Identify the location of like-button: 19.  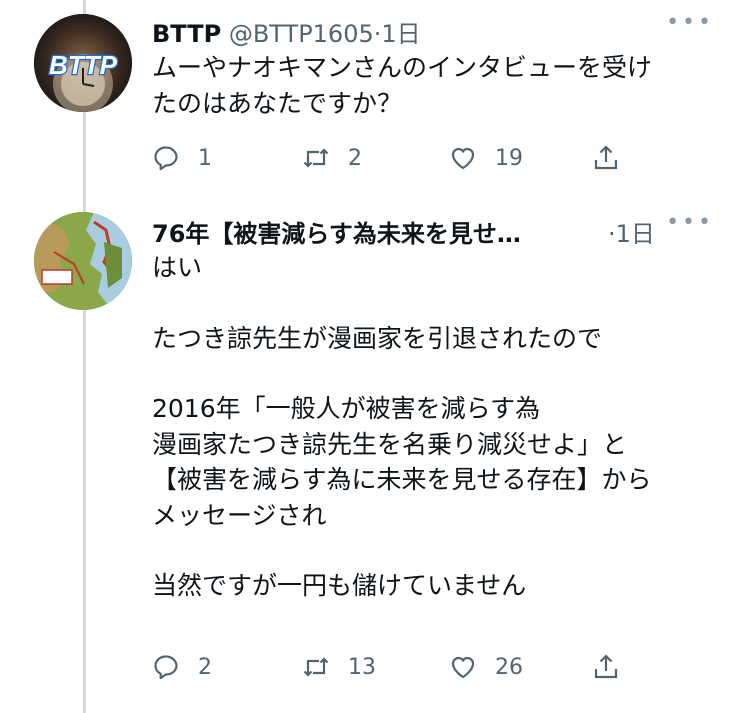
(486, 158).